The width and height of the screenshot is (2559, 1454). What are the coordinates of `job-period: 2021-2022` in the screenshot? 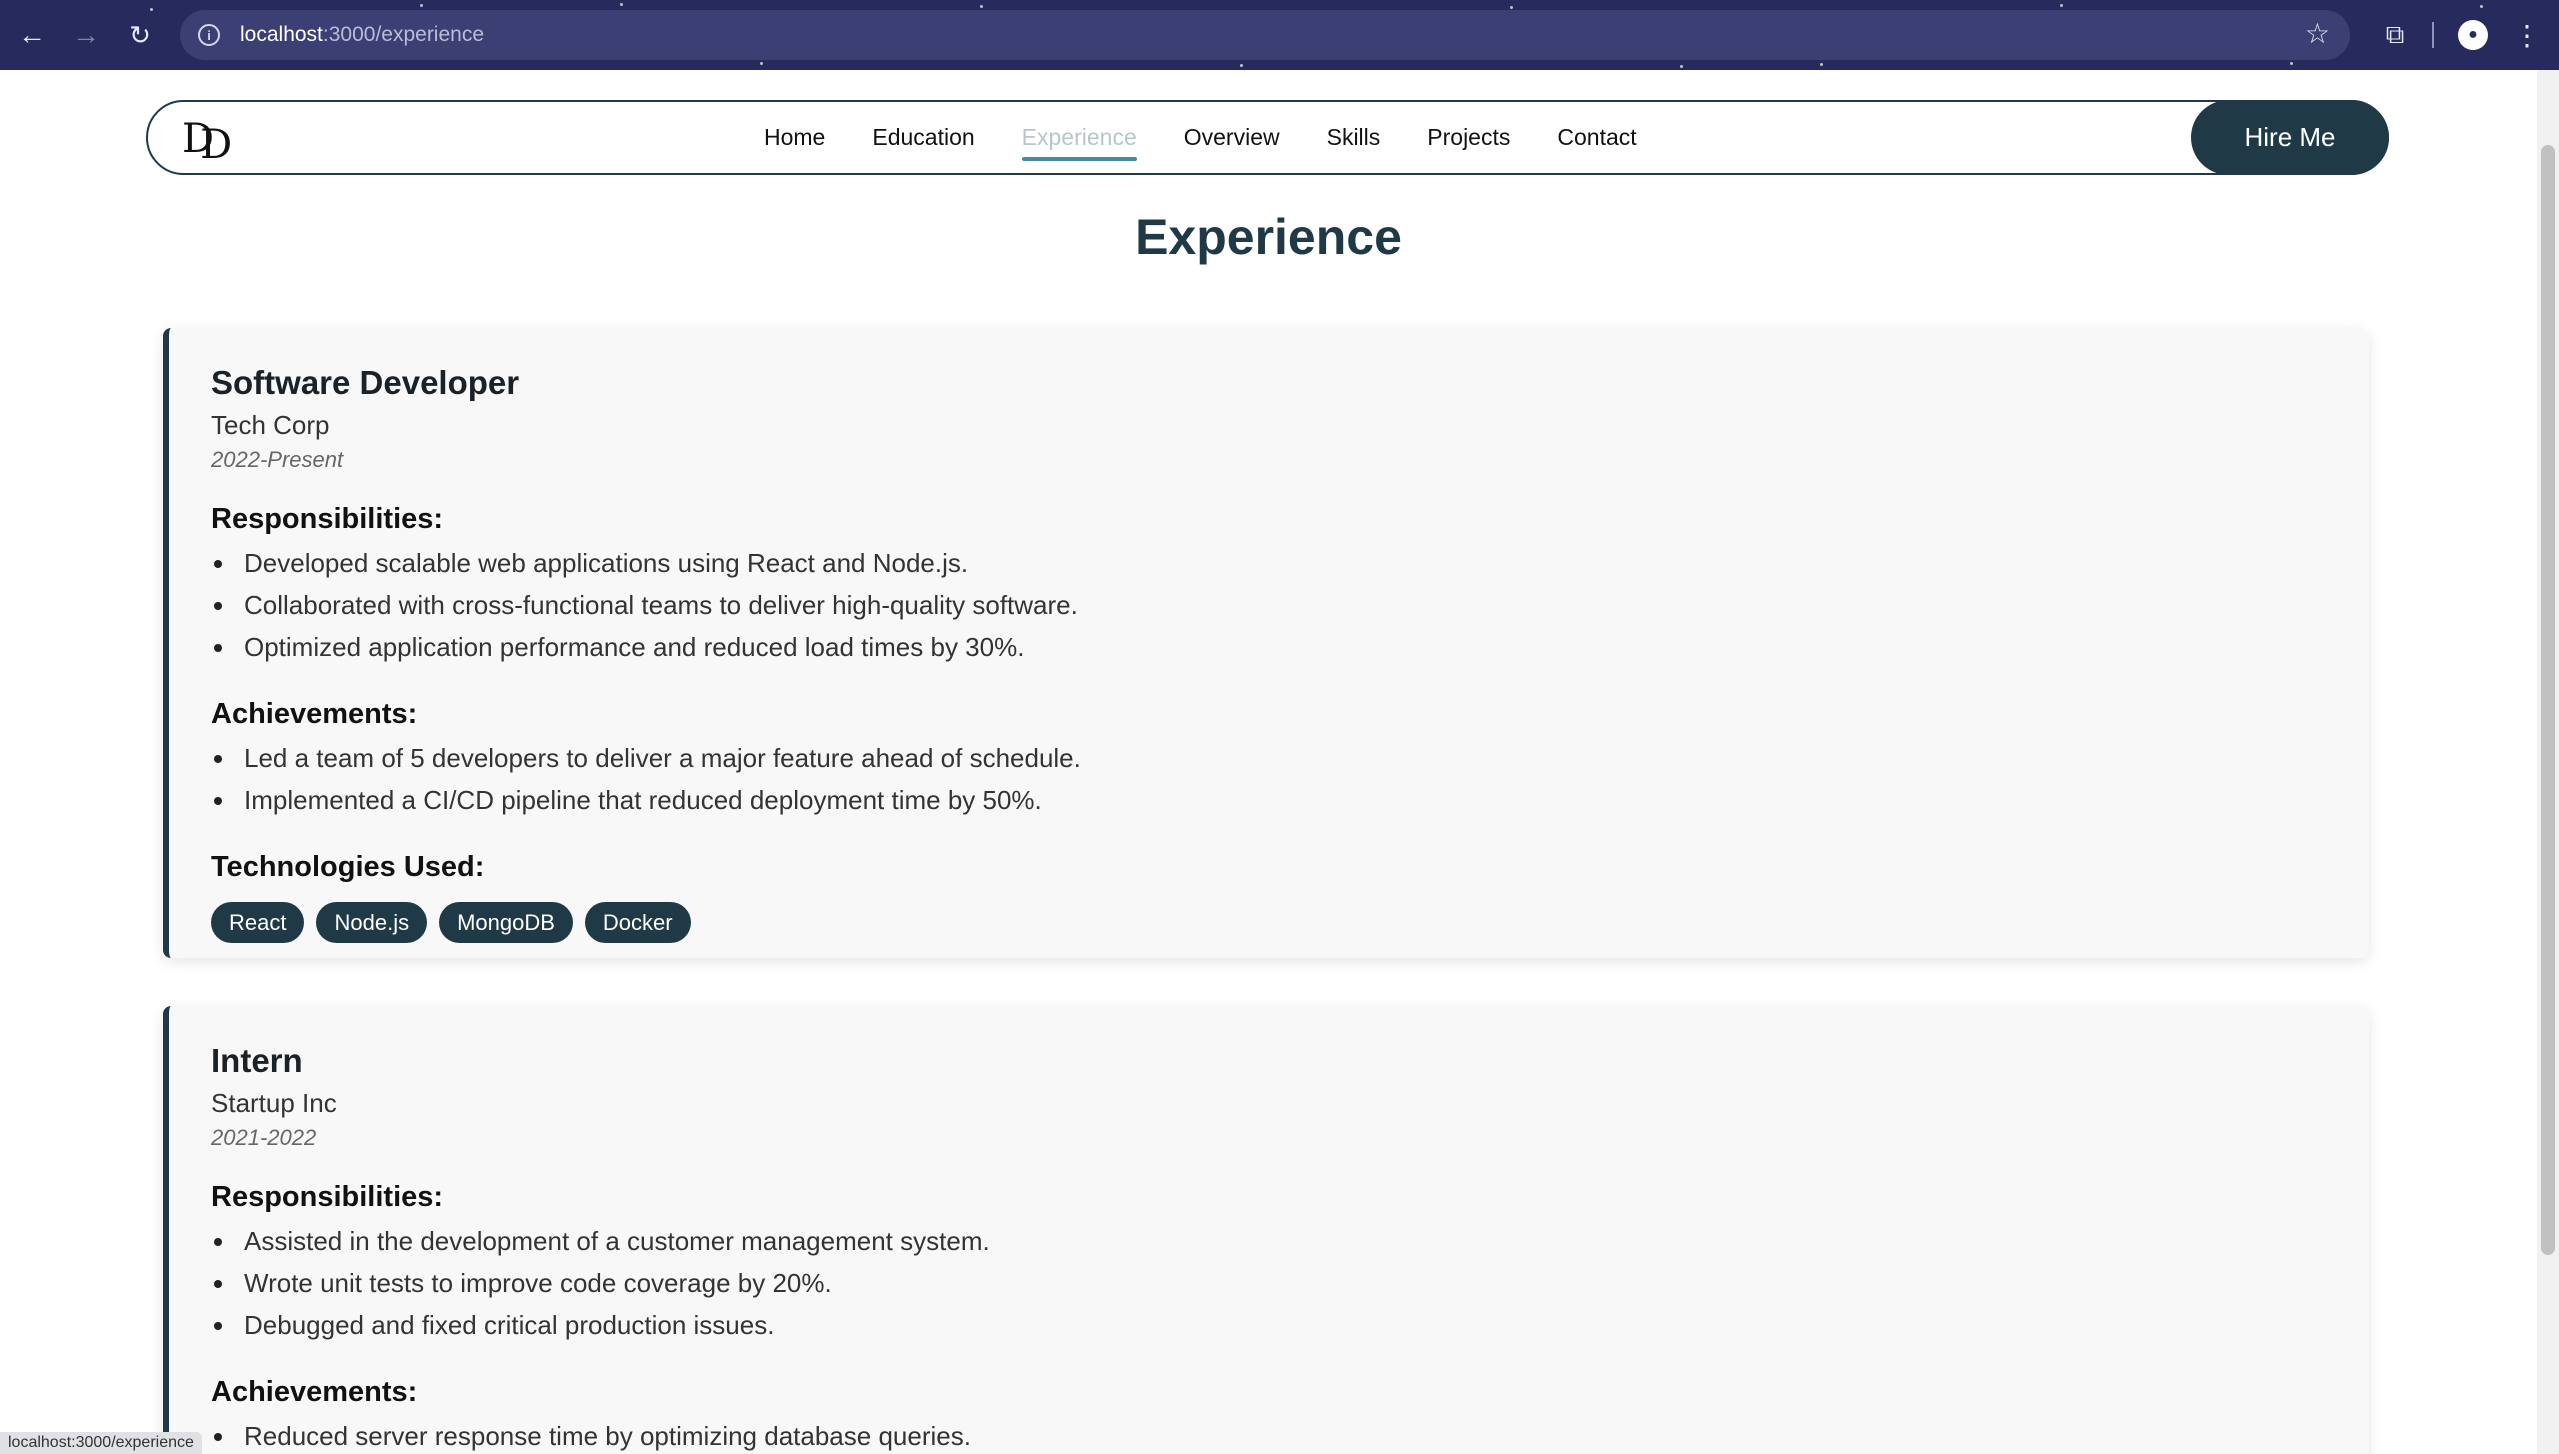 It's located at (264, 1137).